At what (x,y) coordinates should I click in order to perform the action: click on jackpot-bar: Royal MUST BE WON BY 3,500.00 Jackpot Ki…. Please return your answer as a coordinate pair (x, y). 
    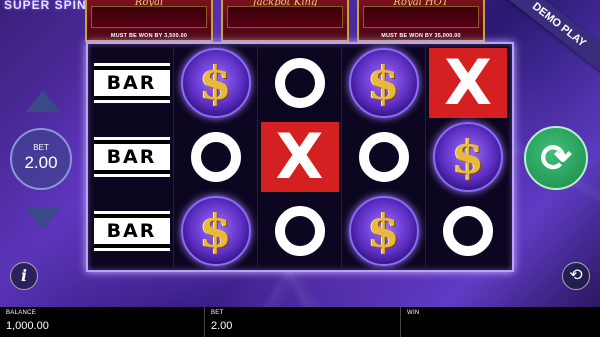
    Looking at the image, I should click on (300, 21).